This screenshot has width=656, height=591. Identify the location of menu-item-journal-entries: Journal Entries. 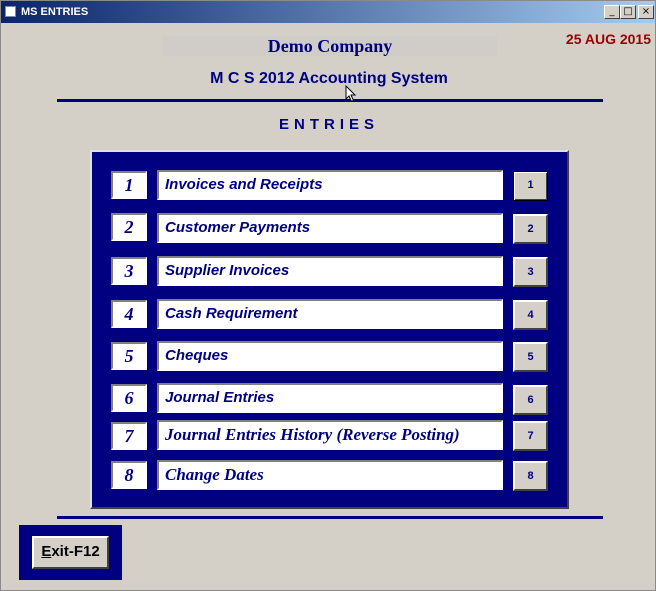
(330, 398).